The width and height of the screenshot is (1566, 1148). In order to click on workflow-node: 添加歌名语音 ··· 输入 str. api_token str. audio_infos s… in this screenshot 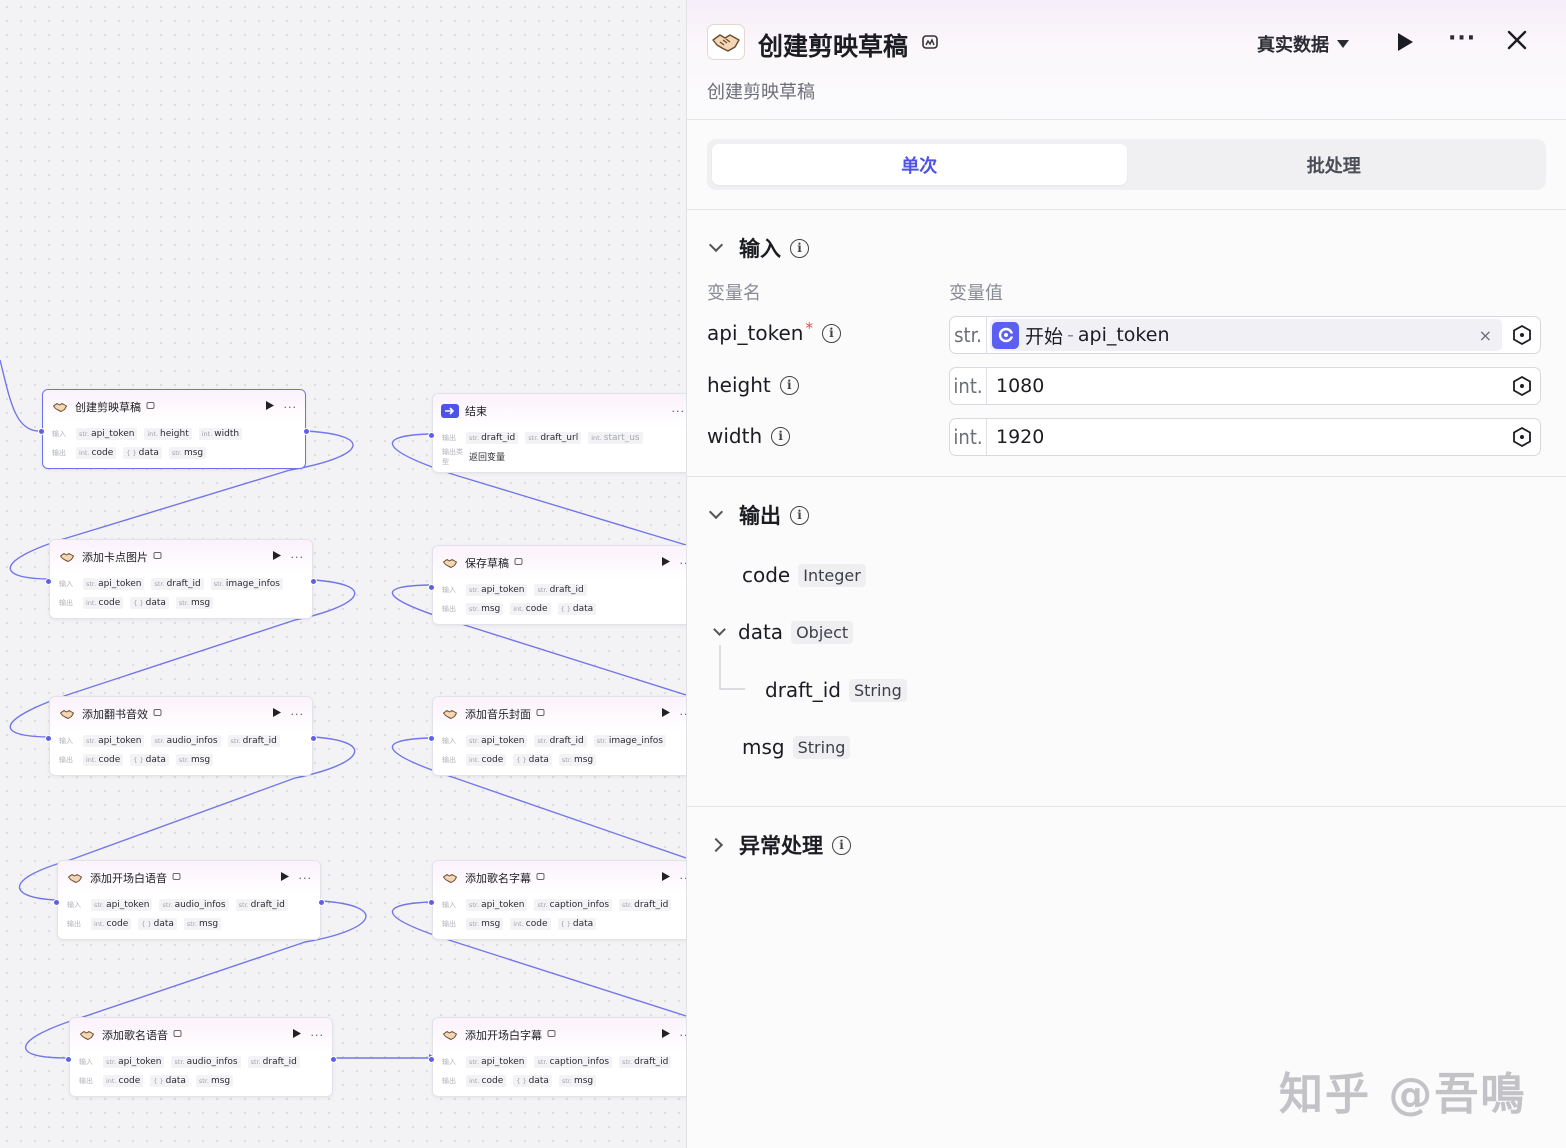, I will do `click(201, 1057)`.